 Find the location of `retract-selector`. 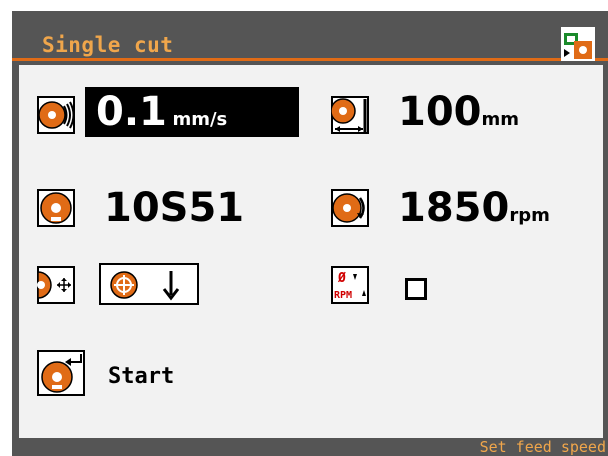

retract-selector is located at coordinates (149, 284).